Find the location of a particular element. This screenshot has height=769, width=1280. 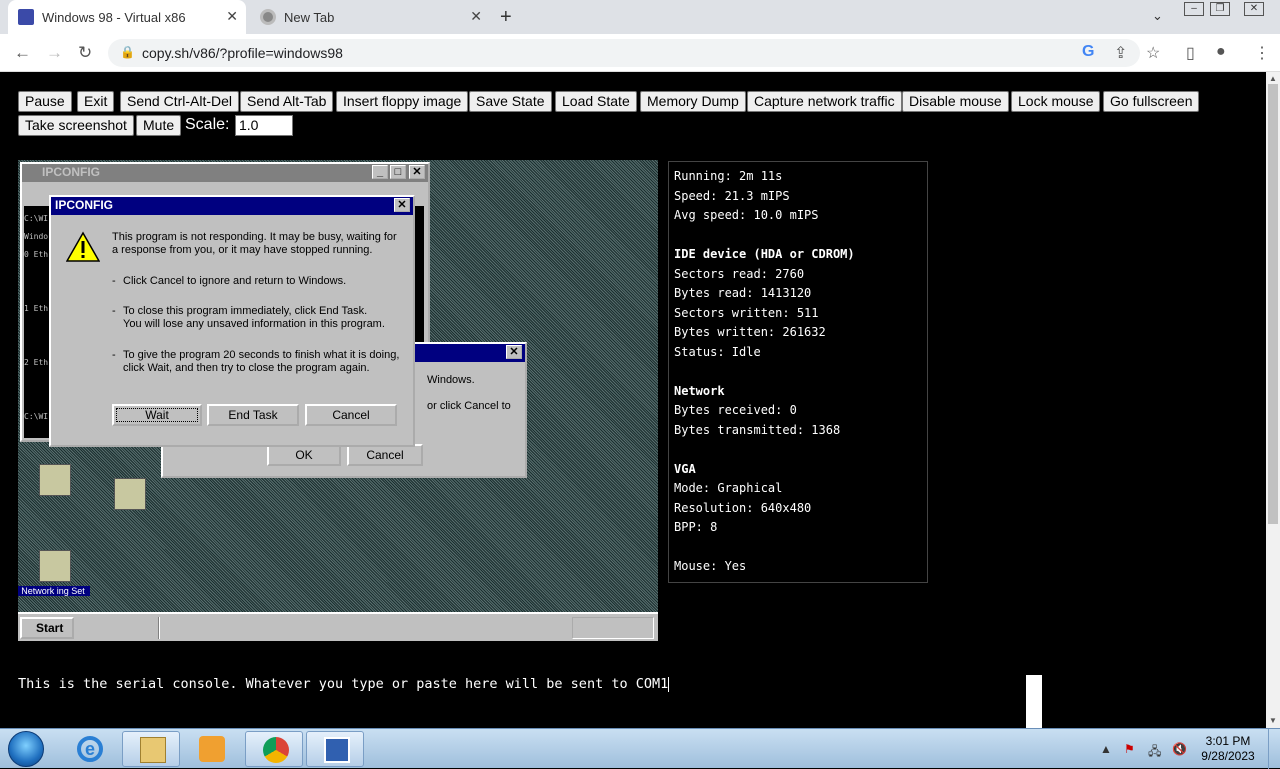

console-line: 1 Eth is located at coordinates (36, 308).